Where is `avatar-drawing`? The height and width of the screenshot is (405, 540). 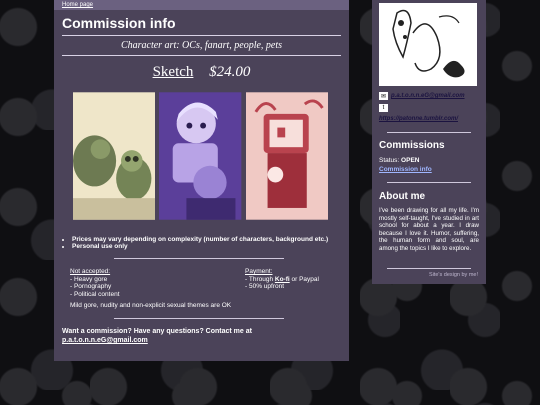
avatar-drawing is located at coordinates (428, 44).